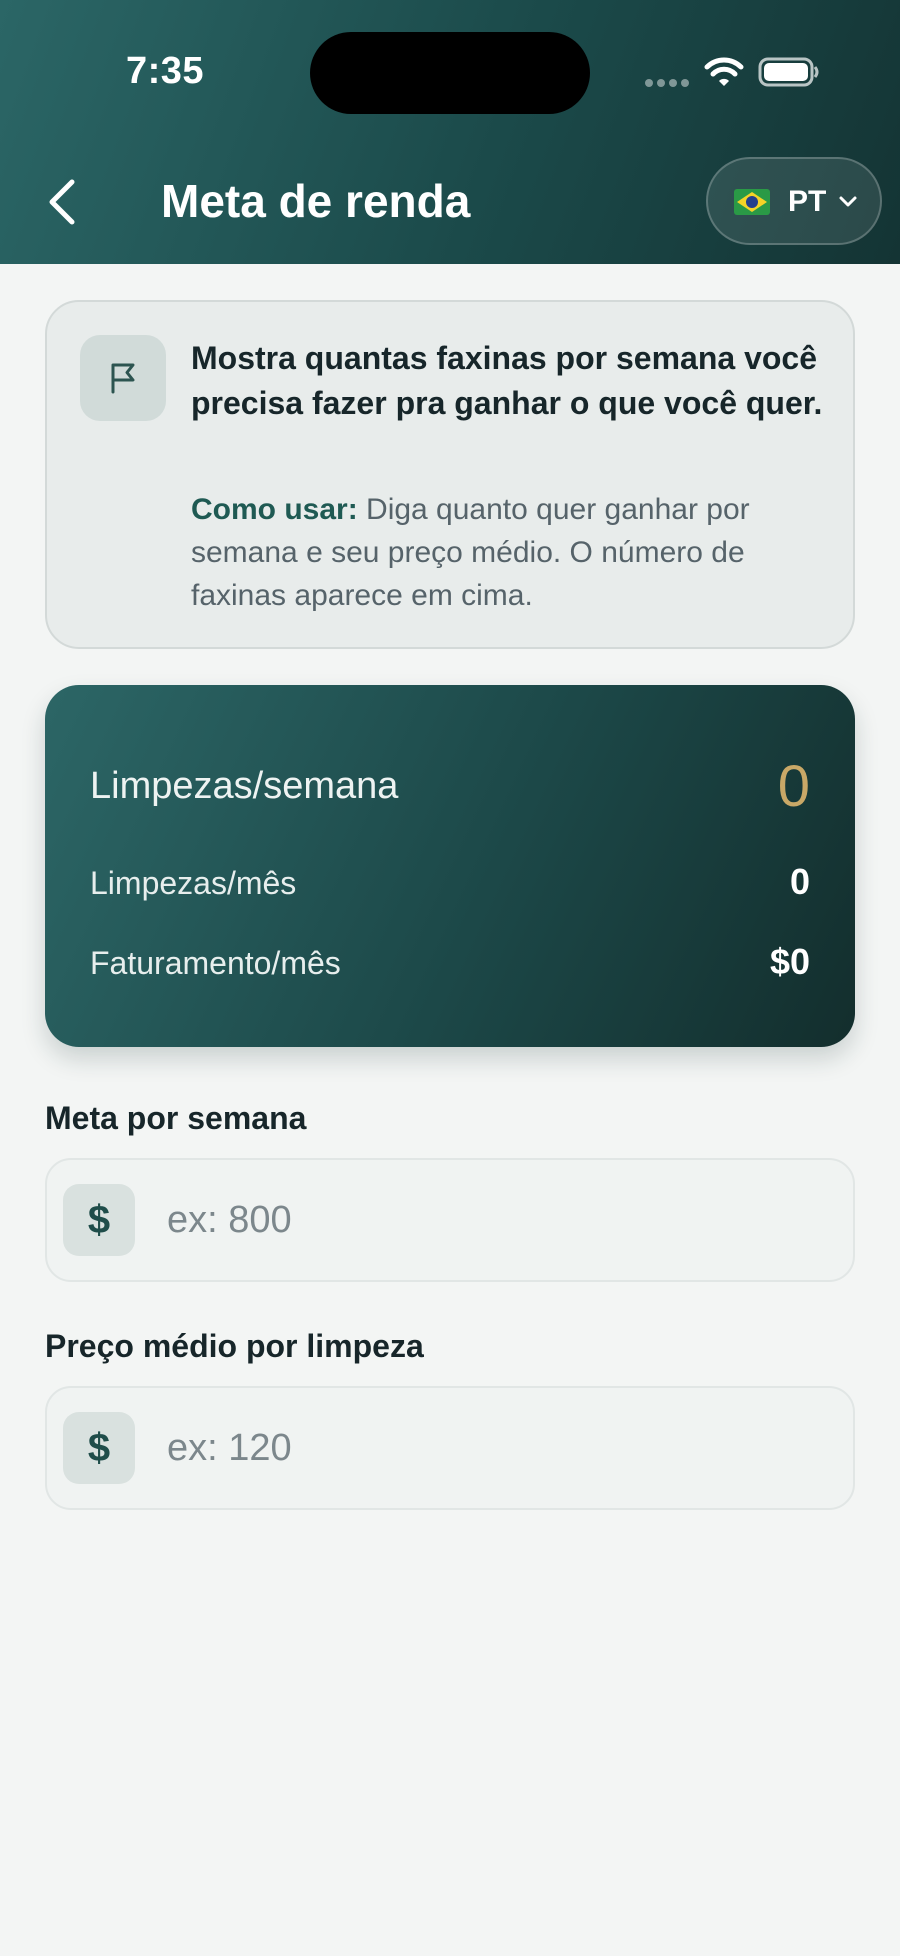 Image resolution: width=900 pixels, height=1956 pixels. I want to click on dynamic-island, so click(450, 73).